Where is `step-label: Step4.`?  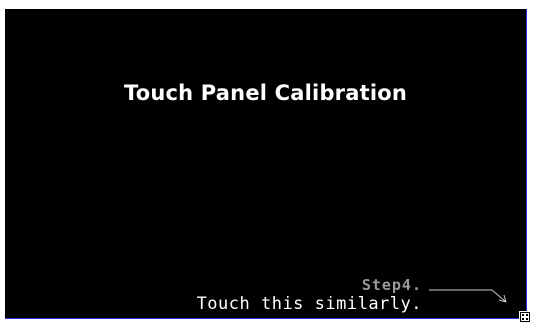
step-label: Step4. is located at coordinates (391, 285).